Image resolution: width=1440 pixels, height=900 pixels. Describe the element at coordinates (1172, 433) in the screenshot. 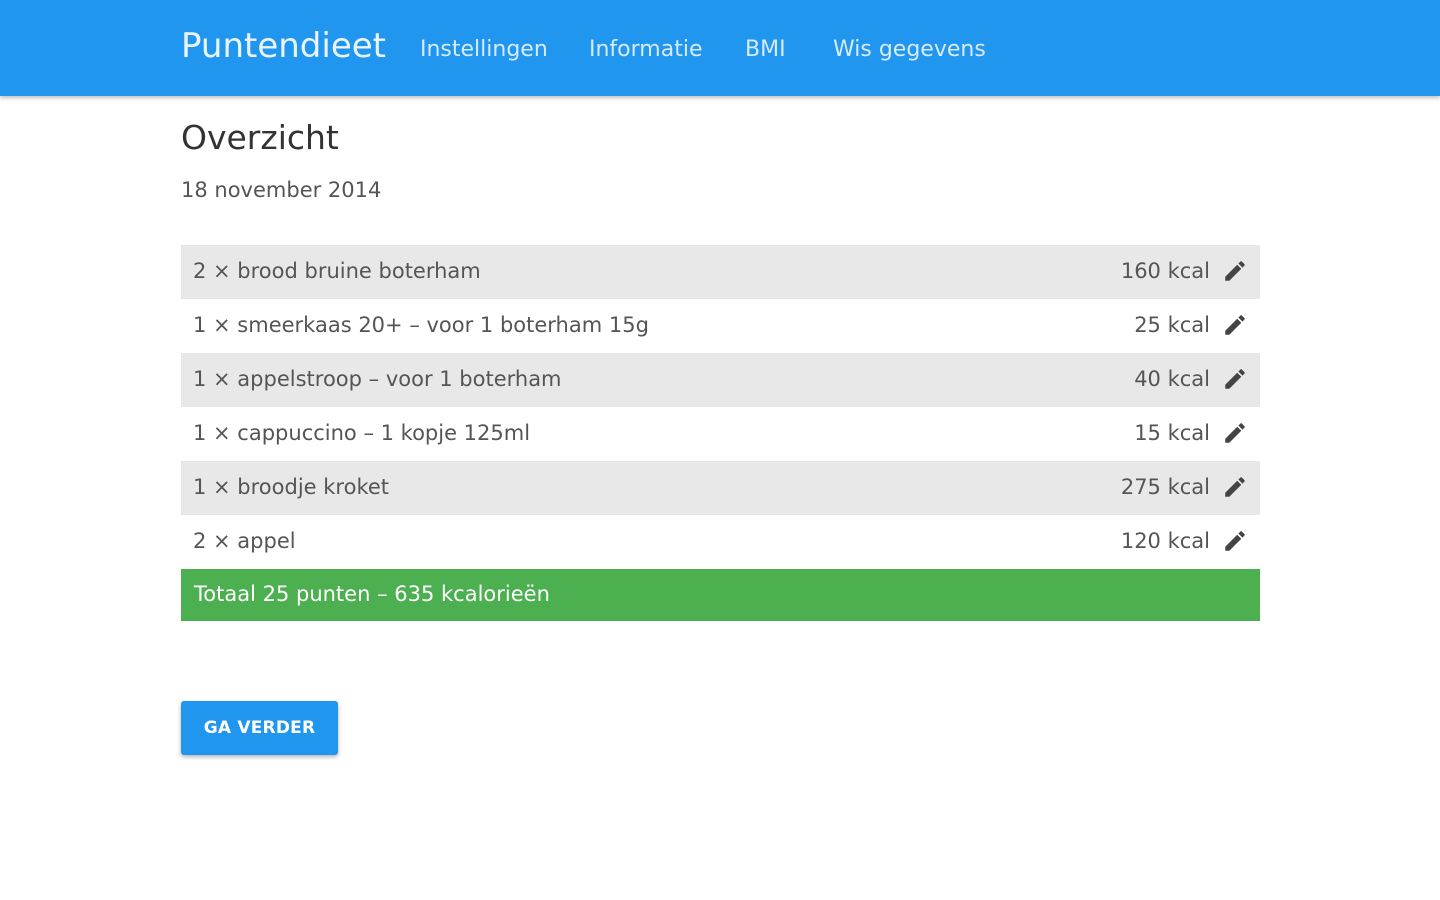

I see `food-item-kcal: 15 kcal` at that location.